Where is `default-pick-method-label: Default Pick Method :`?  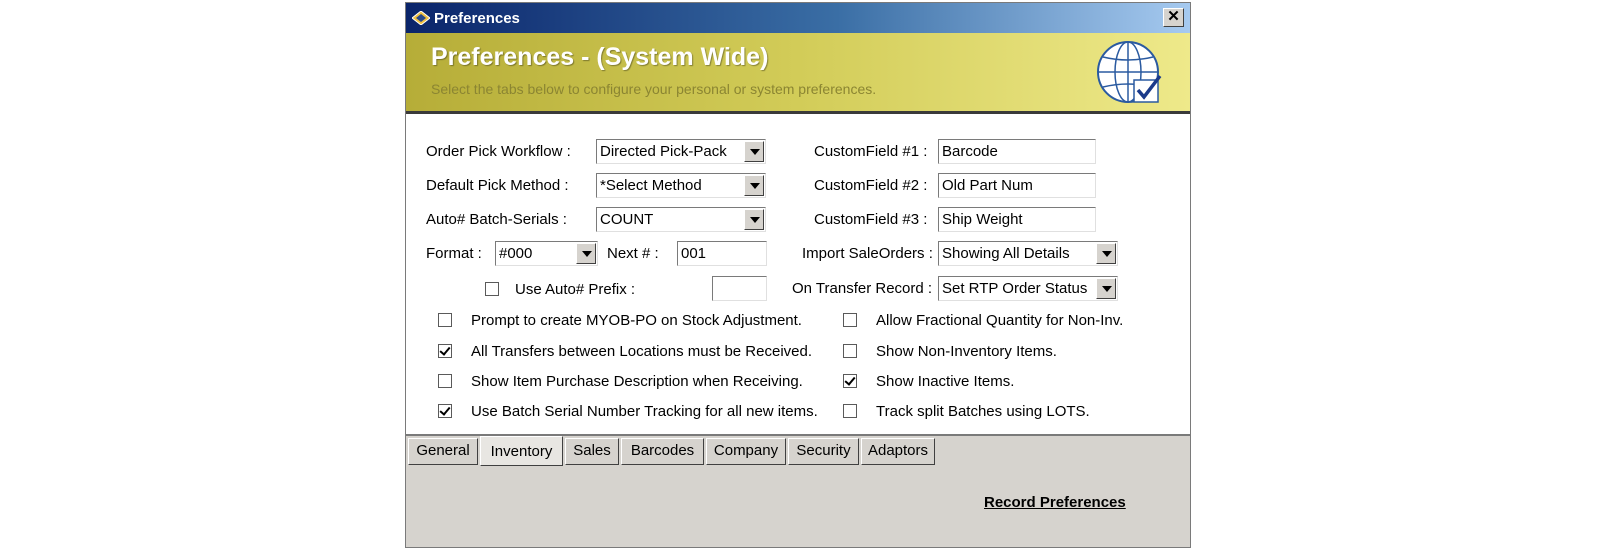 default-pick-method-label: Default Pick Method : is located at coordinates (497, 185).